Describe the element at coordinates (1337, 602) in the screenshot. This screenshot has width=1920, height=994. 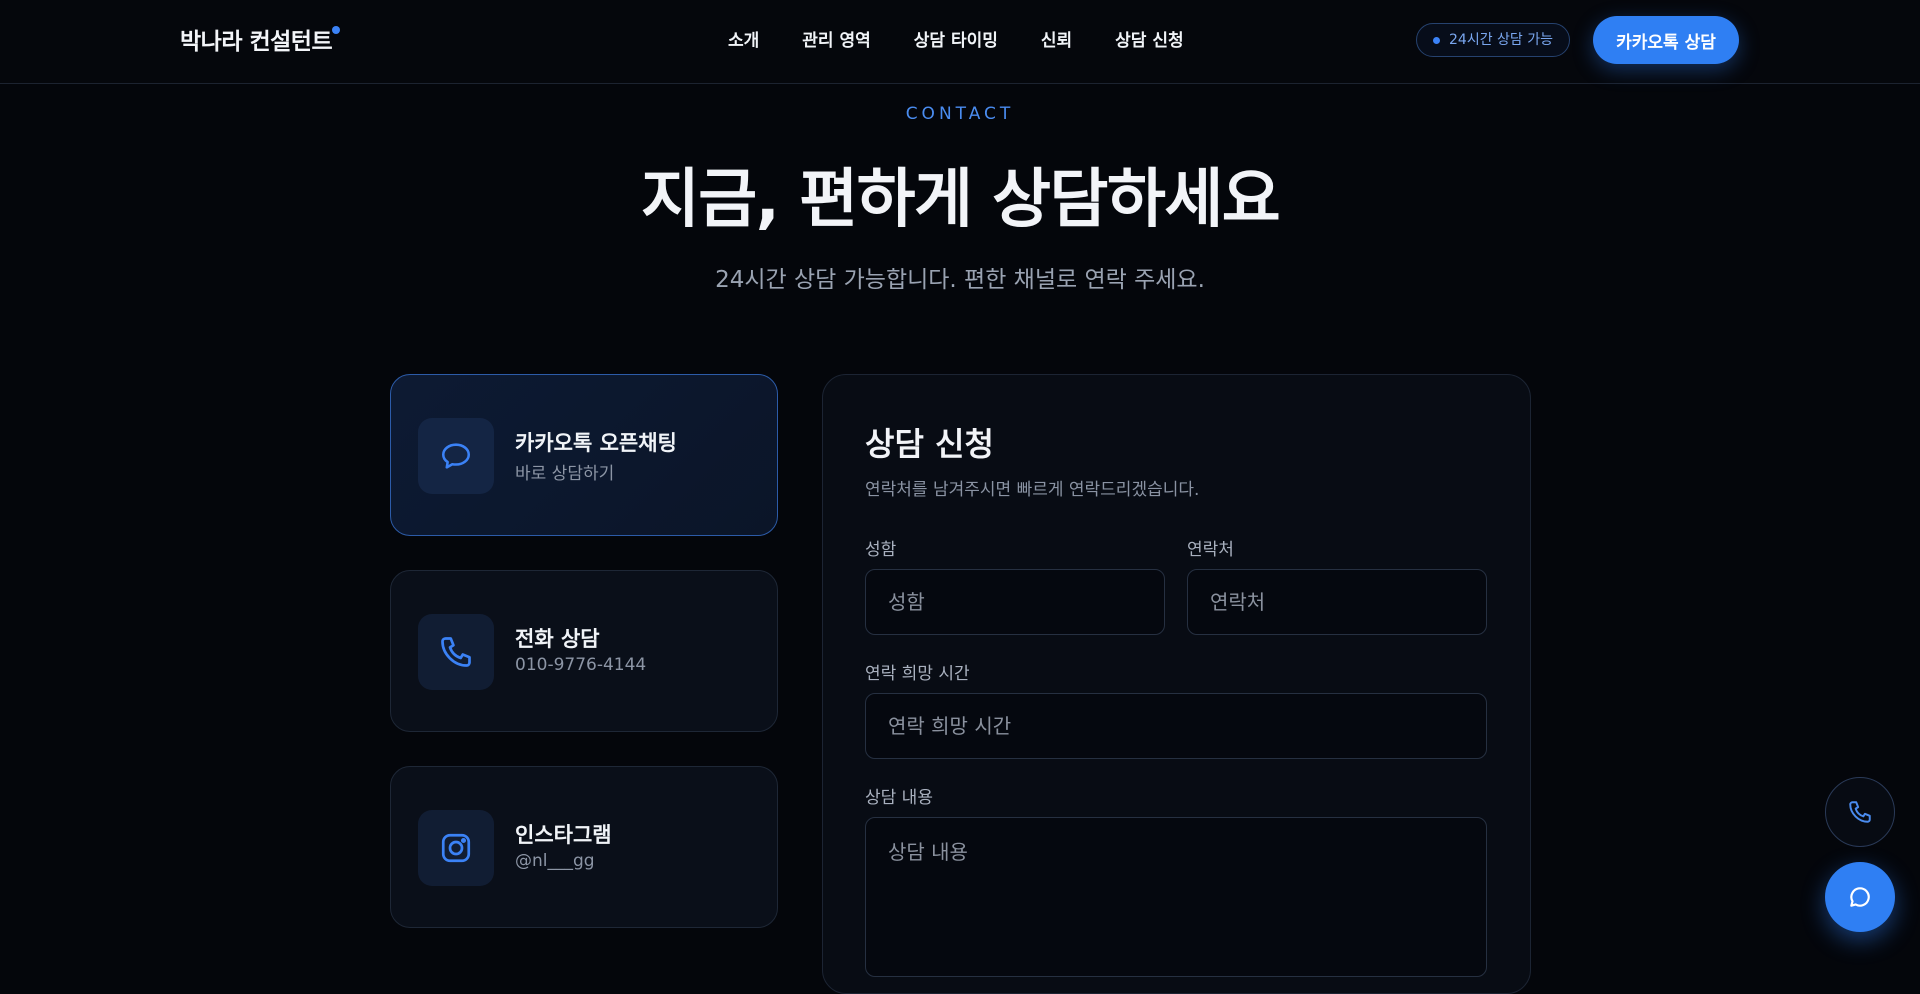
I see `phone-input` at that location.